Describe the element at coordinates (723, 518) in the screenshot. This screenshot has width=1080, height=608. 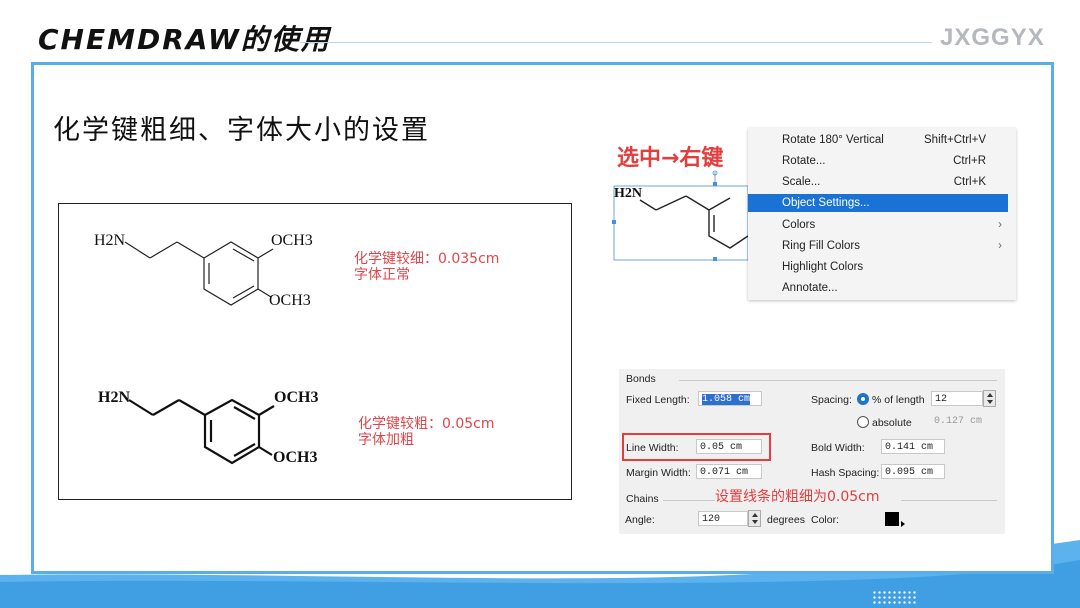
I see `angle-input: 120` at that location.